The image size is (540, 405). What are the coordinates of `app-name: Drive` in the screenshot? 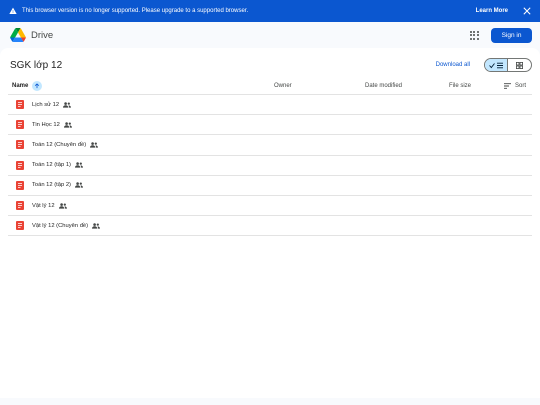 It's located at (42, 35).